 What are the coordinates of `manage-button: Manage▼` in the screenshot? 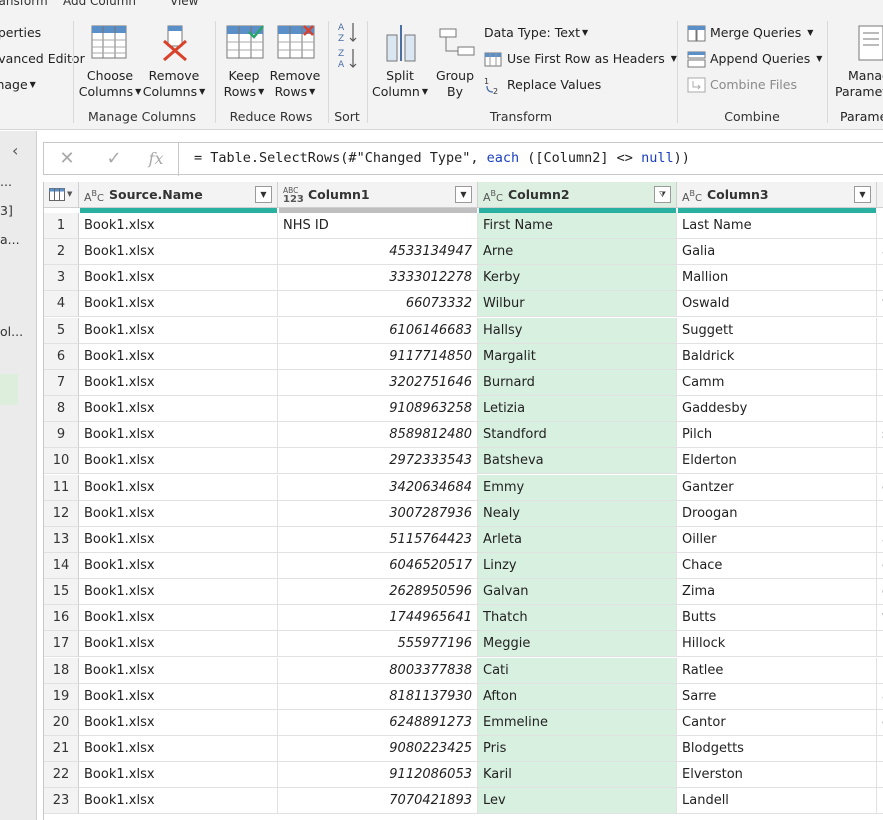 It's located at (18, 85).